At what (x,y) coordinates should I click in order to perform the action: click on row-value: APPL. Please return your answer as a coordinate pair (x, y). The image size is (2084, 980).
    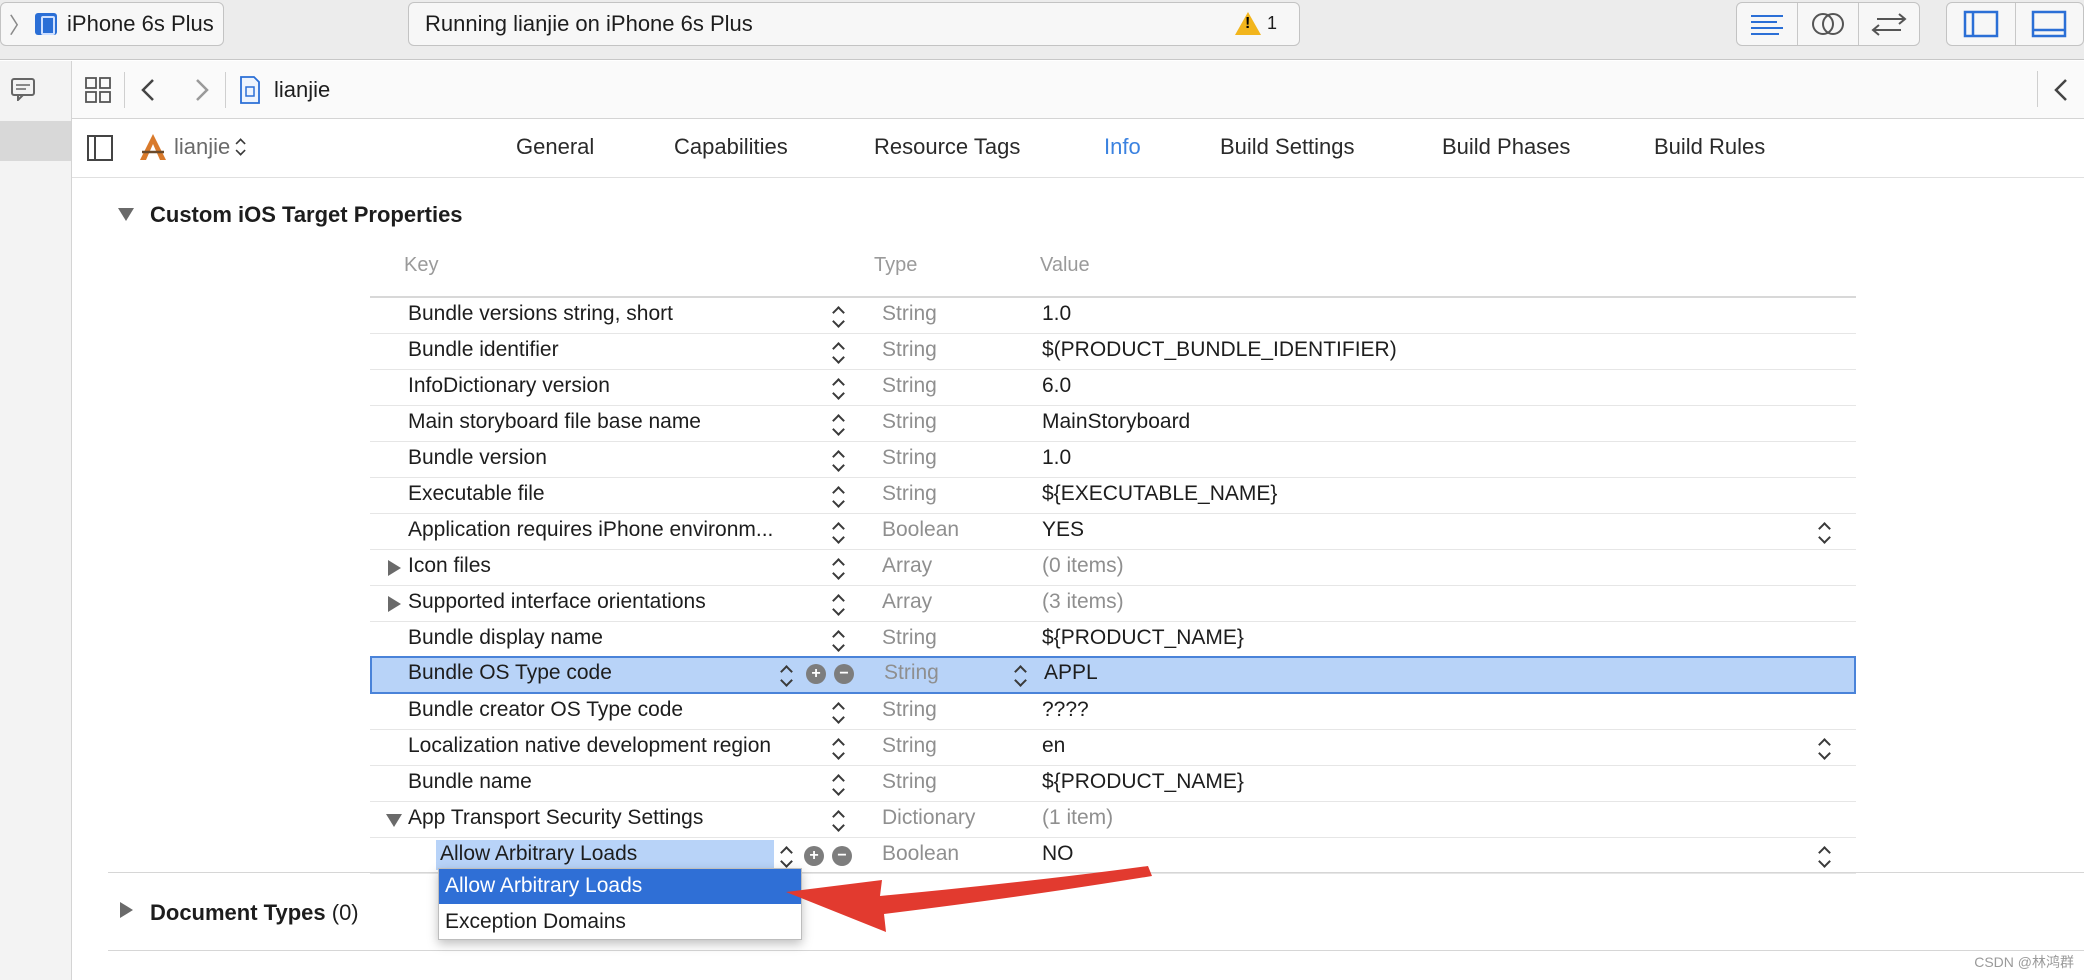
    Looking at the image, I should click on (1071, 673).